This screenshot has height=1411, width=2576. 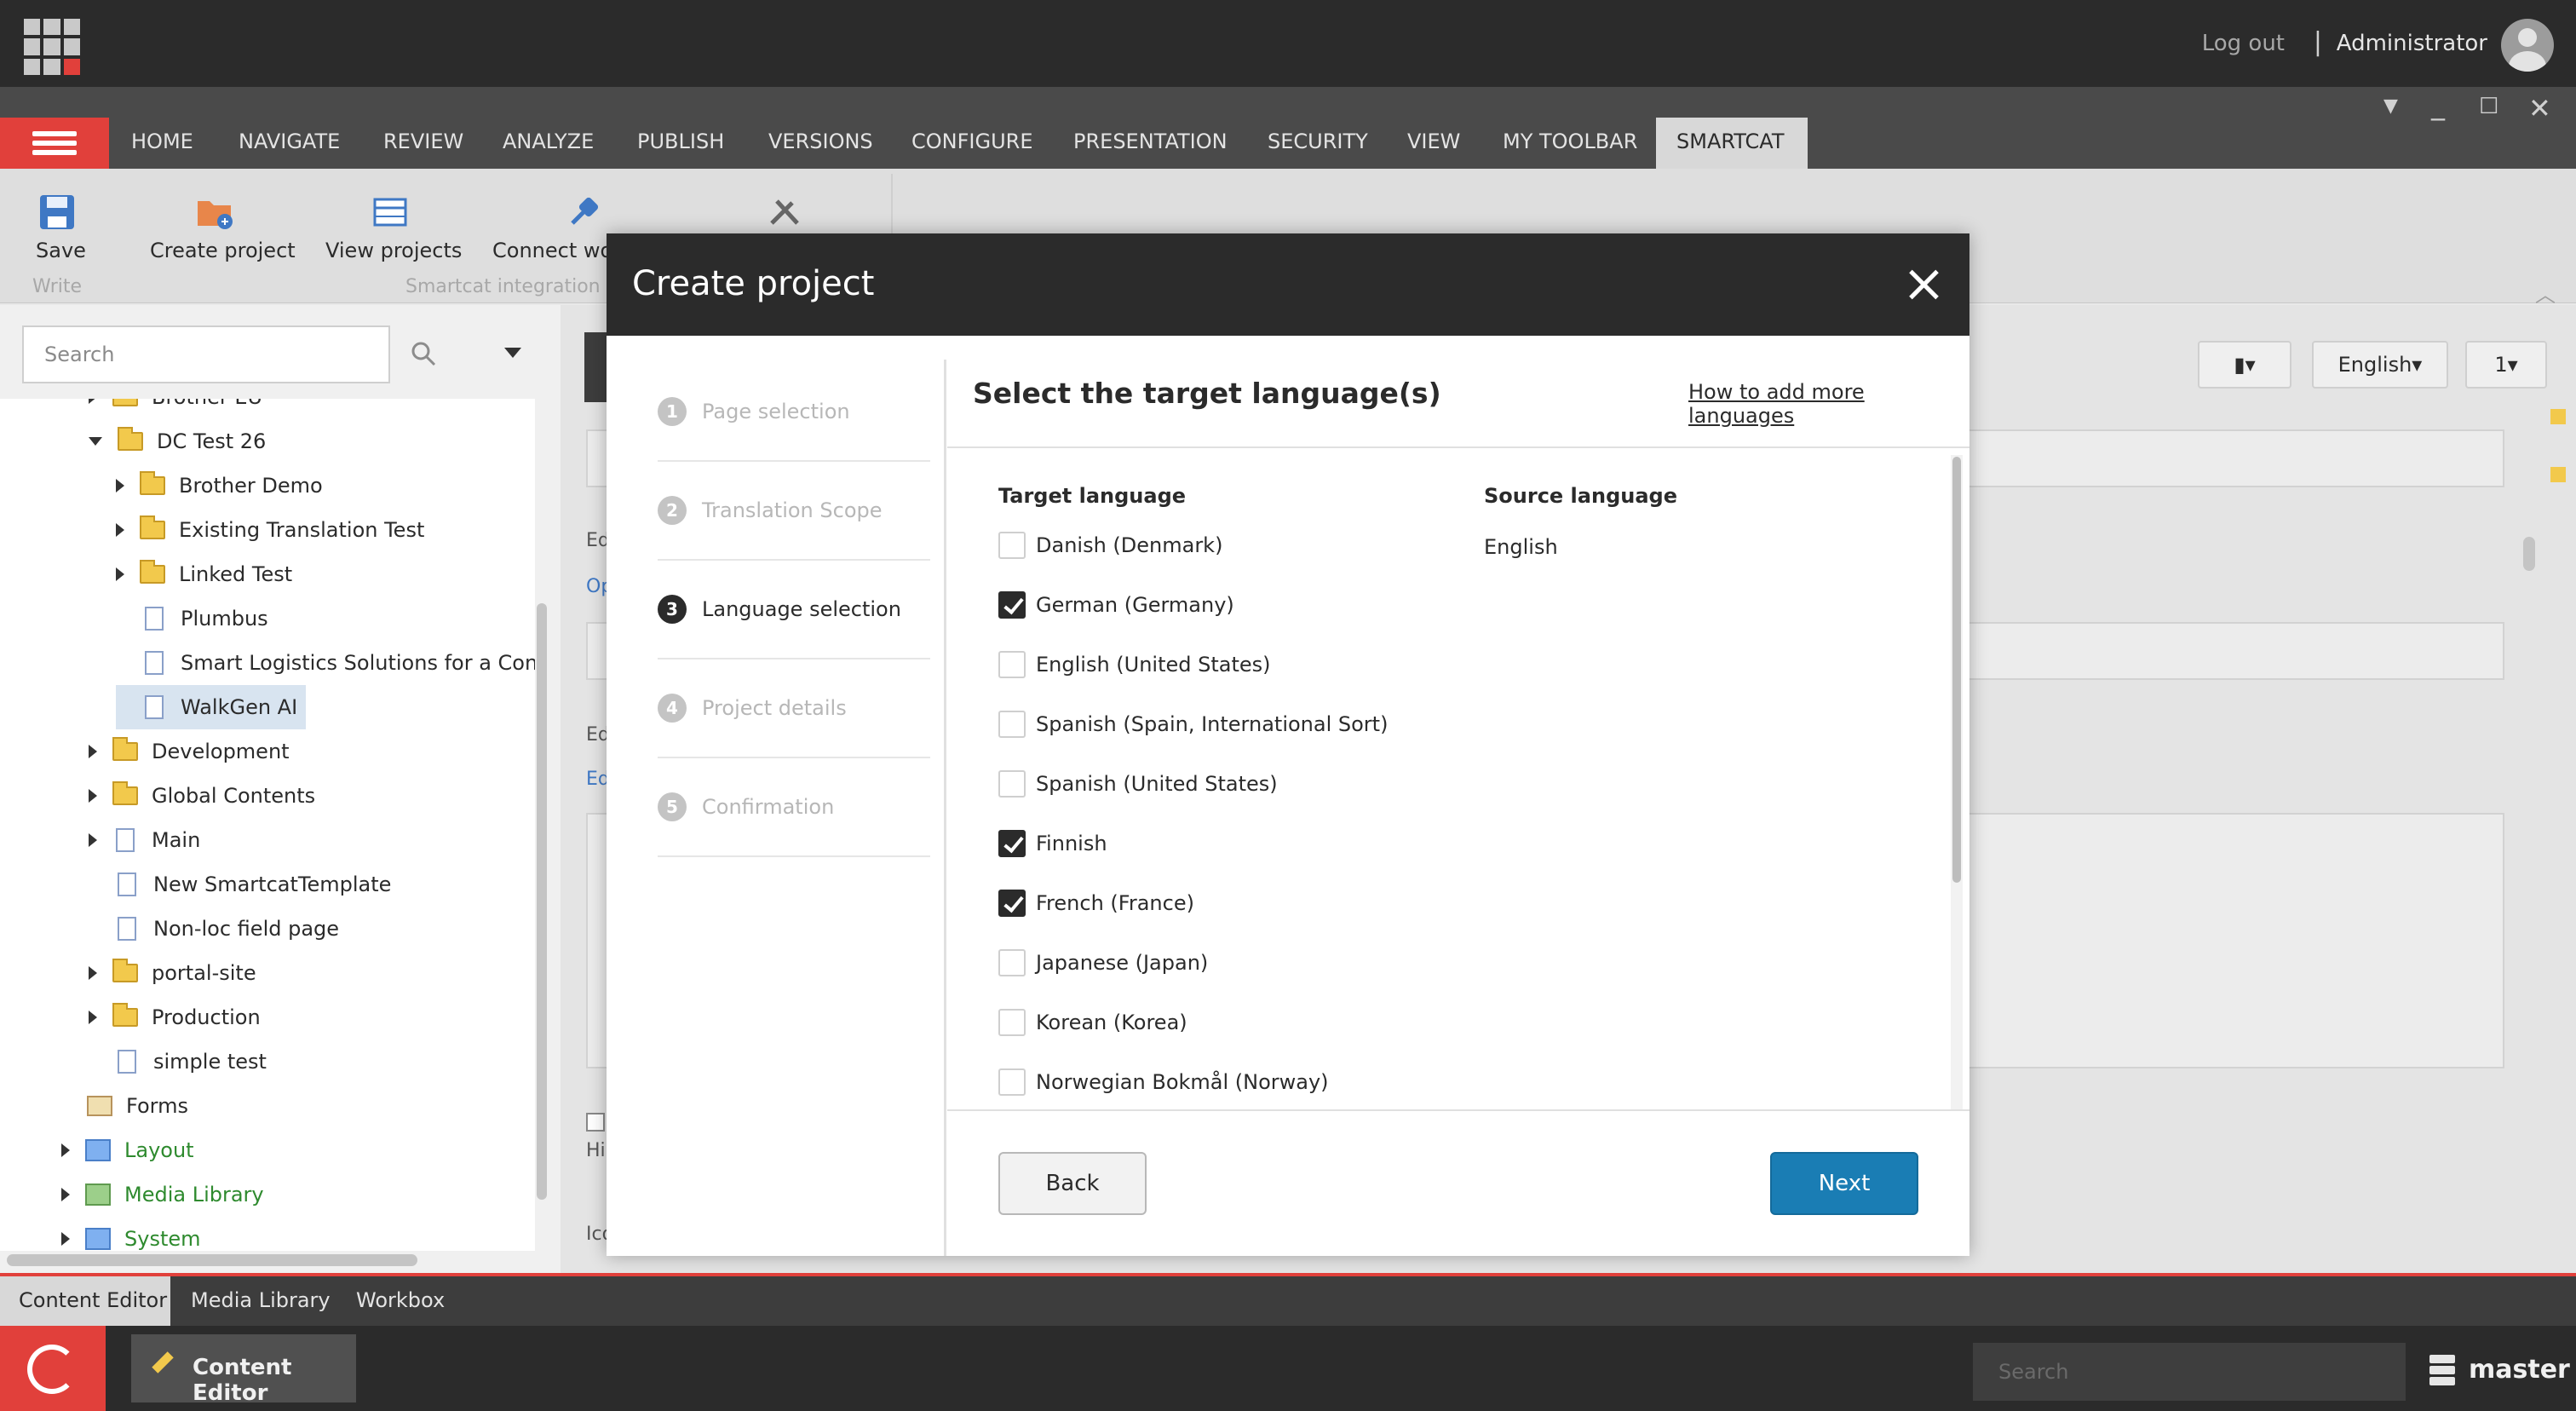 I want to click on language-list-scrollbar, so click(x=1956, y=670).